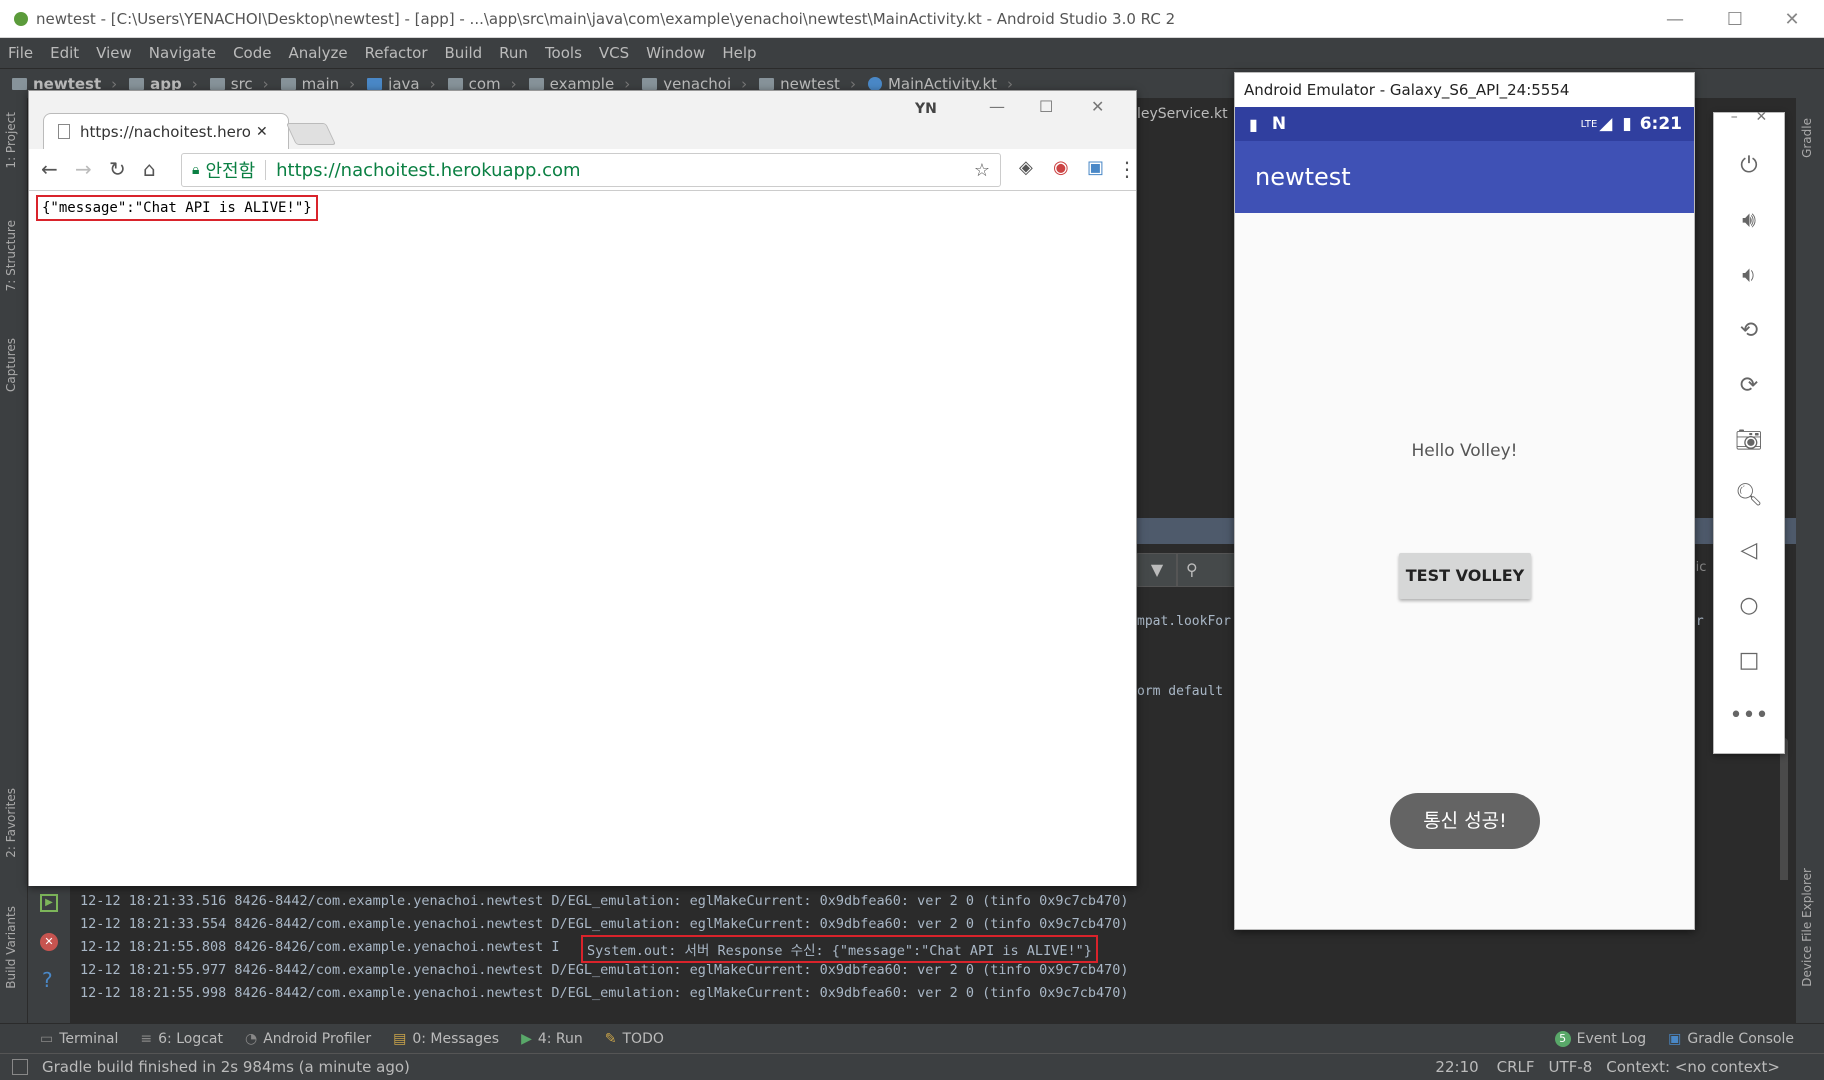  What do you see at coordinates (20, 1067) in the screenshot?
I see `toggle-tool-windows-icon` at bounding box center [20, 1067].